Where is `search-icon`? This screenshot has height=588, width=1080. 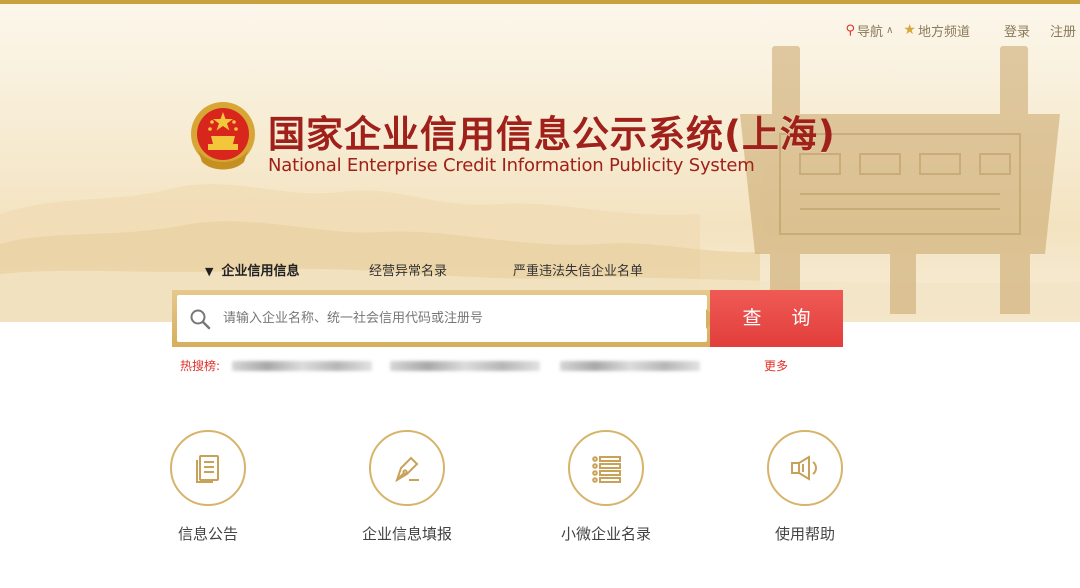
search-icon is located at coordinates (200, 319).